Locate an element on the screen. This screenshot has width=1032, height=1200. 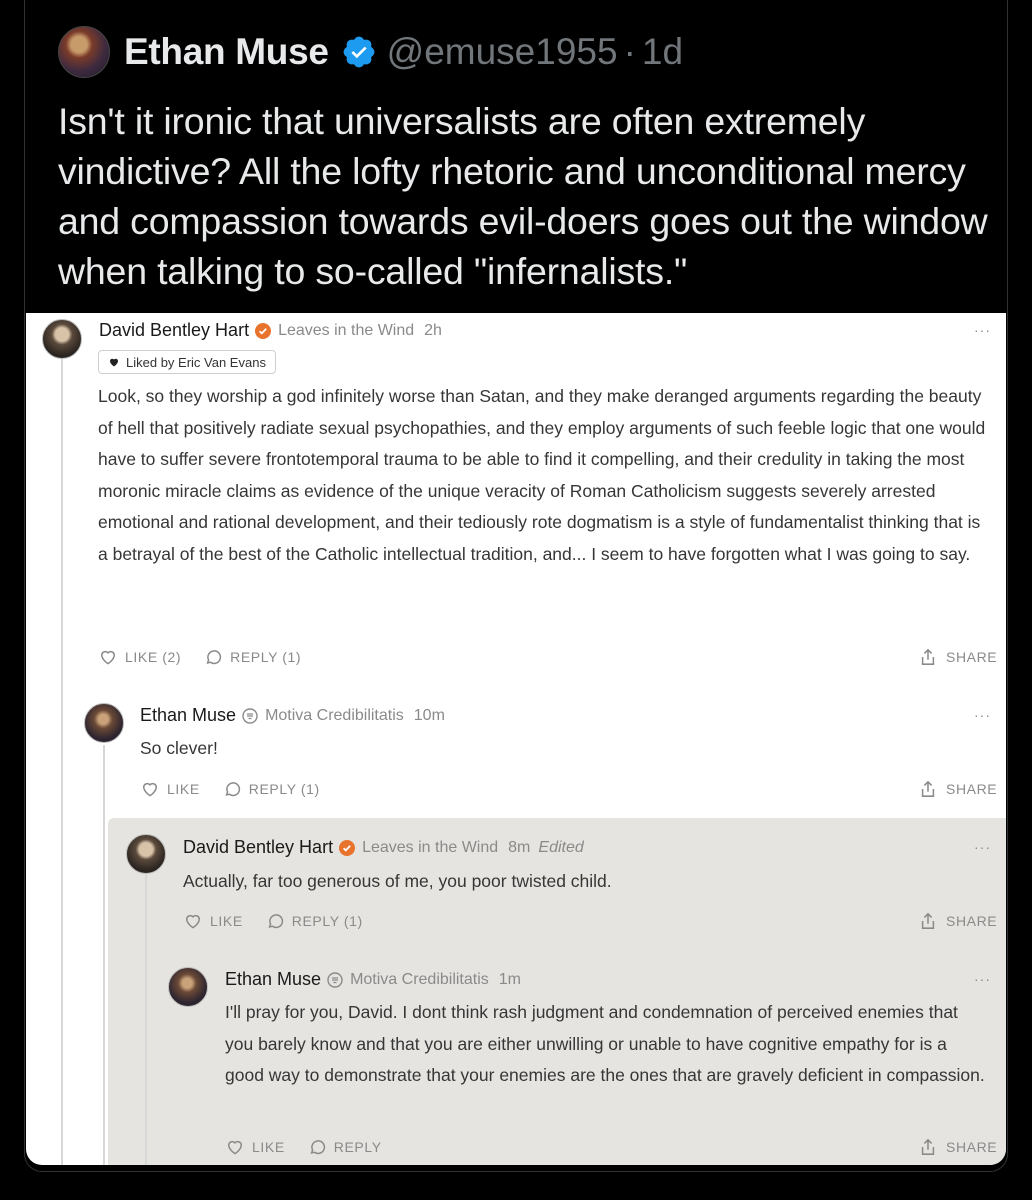
author-handle: @emuse1955 is located at coordinates (502, 52).